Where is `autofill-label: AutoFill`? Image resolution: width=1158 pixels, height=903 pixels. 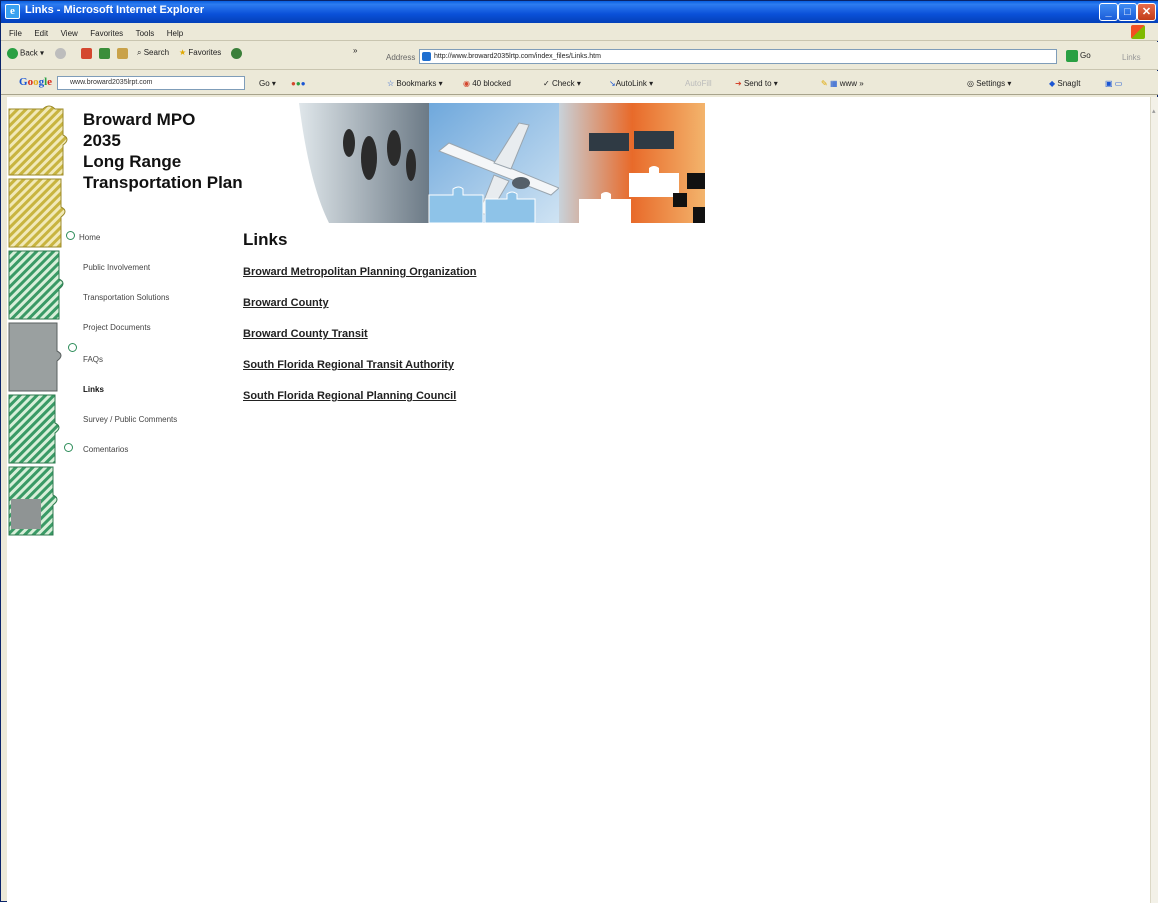
autofill-label: AutoFill is located at coordinates (698, 83).